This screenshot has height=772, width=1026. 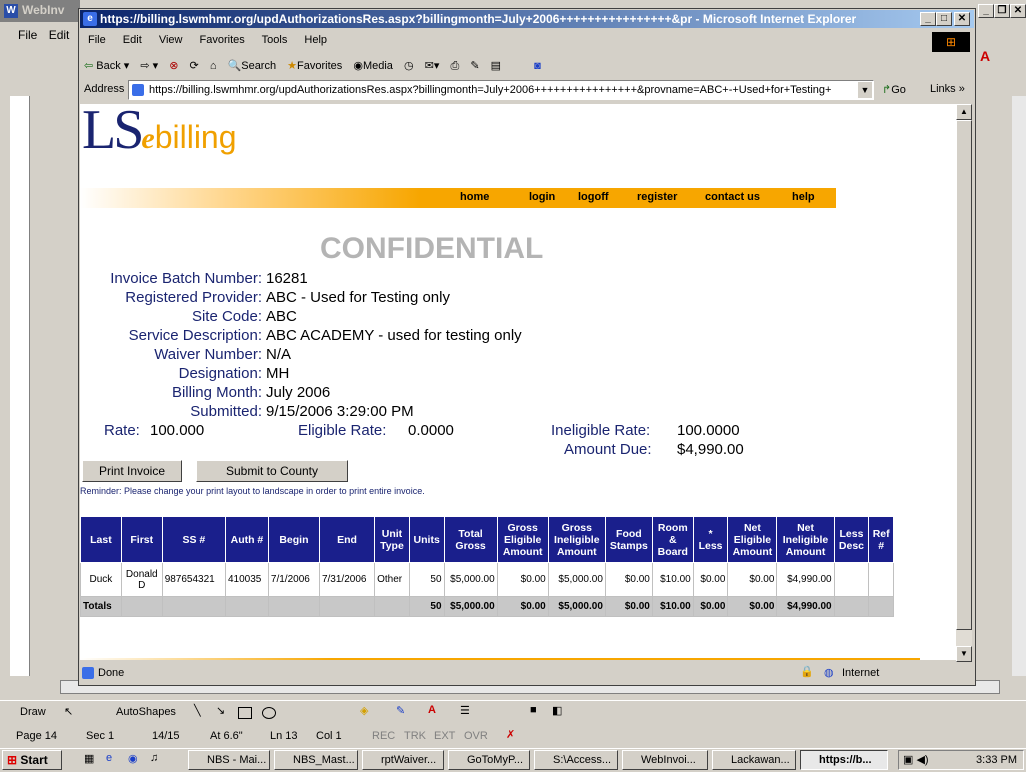 I want to click on back-button: ⇦ Back ▾, so click(x=106, y=66).